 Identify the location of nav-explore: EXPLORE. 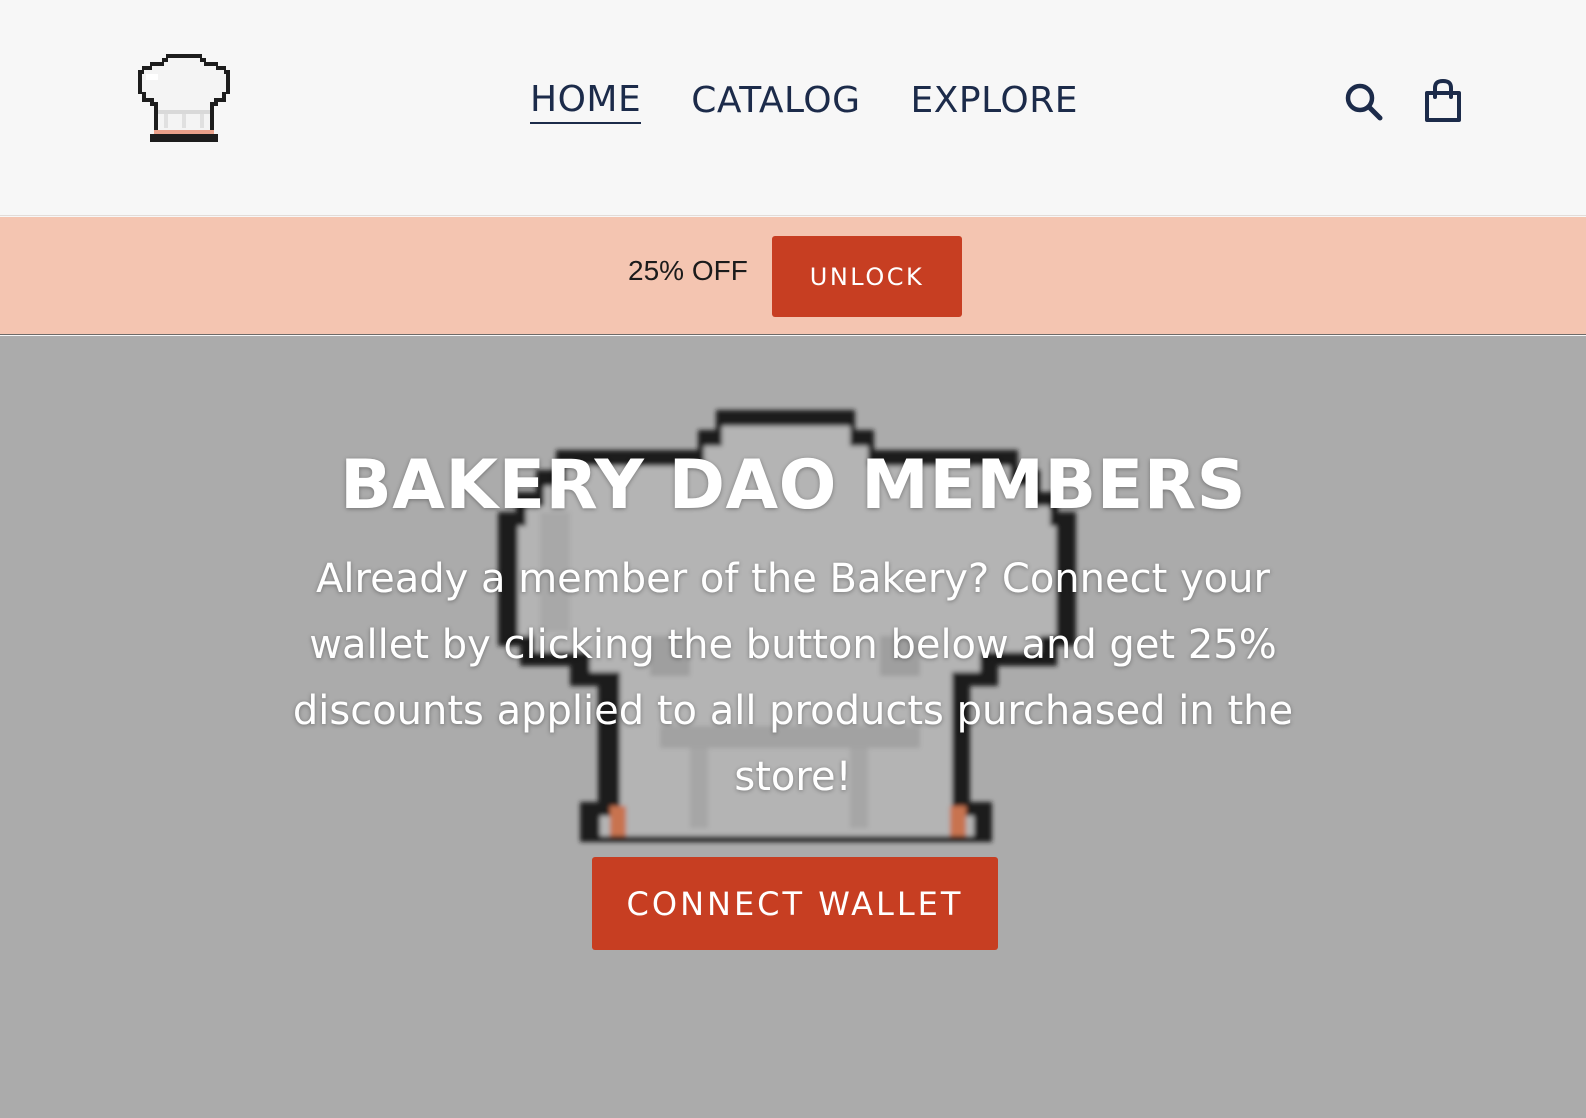
(995, 101).